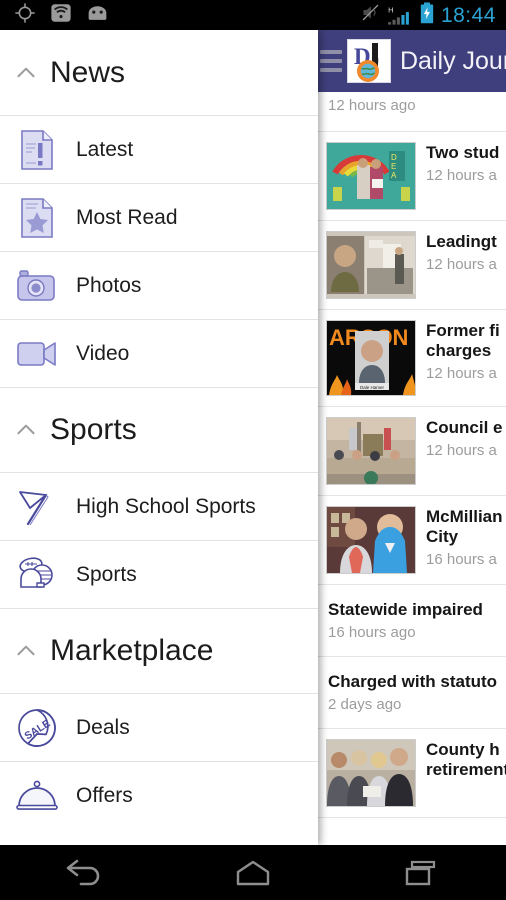 This screenshot has height=900, width=506. What do you see at coordinates (159, 285) in the screenshot?
I see `sidebar-item-photos: Photos` at bounding box center [159, 285].